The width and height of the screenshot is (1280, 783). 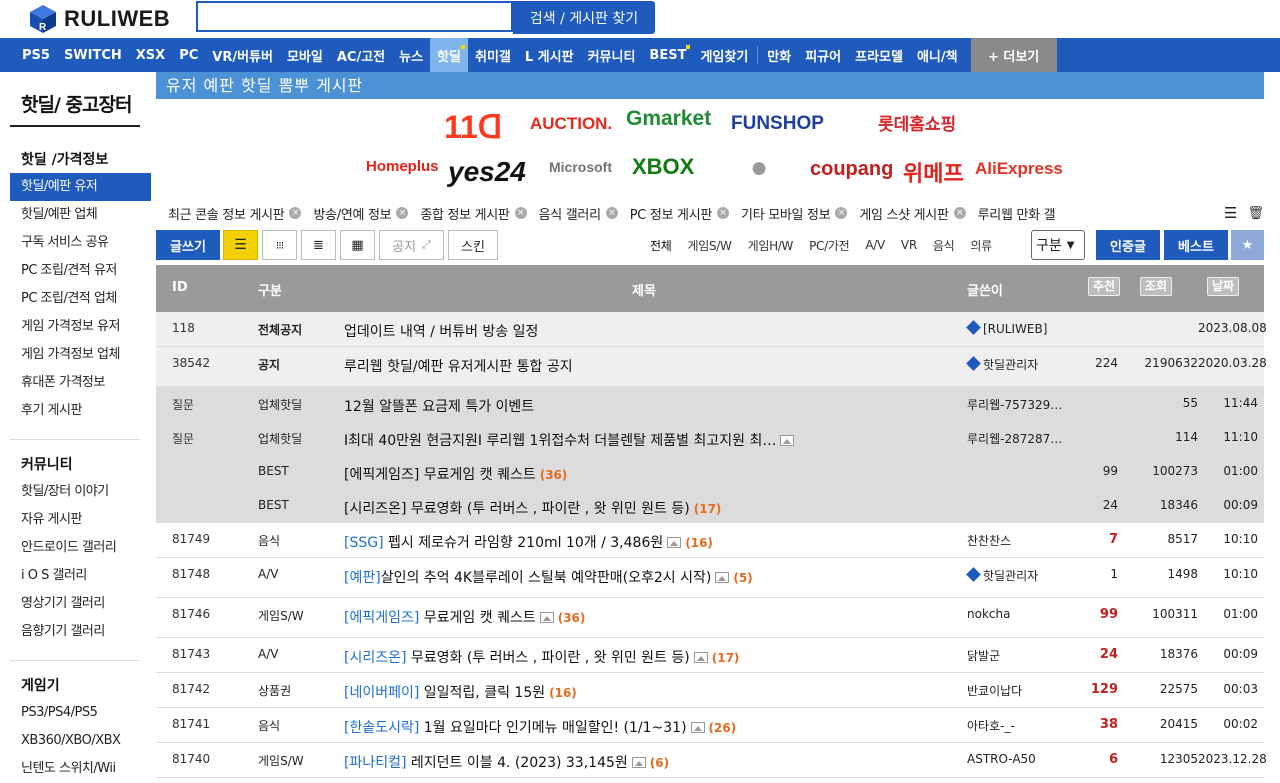 What do you see at coordinates (80, 355) in the screenshot?
I see `sidebar-item: 게임 가격정보 업체` at bounding box center [80, 355].